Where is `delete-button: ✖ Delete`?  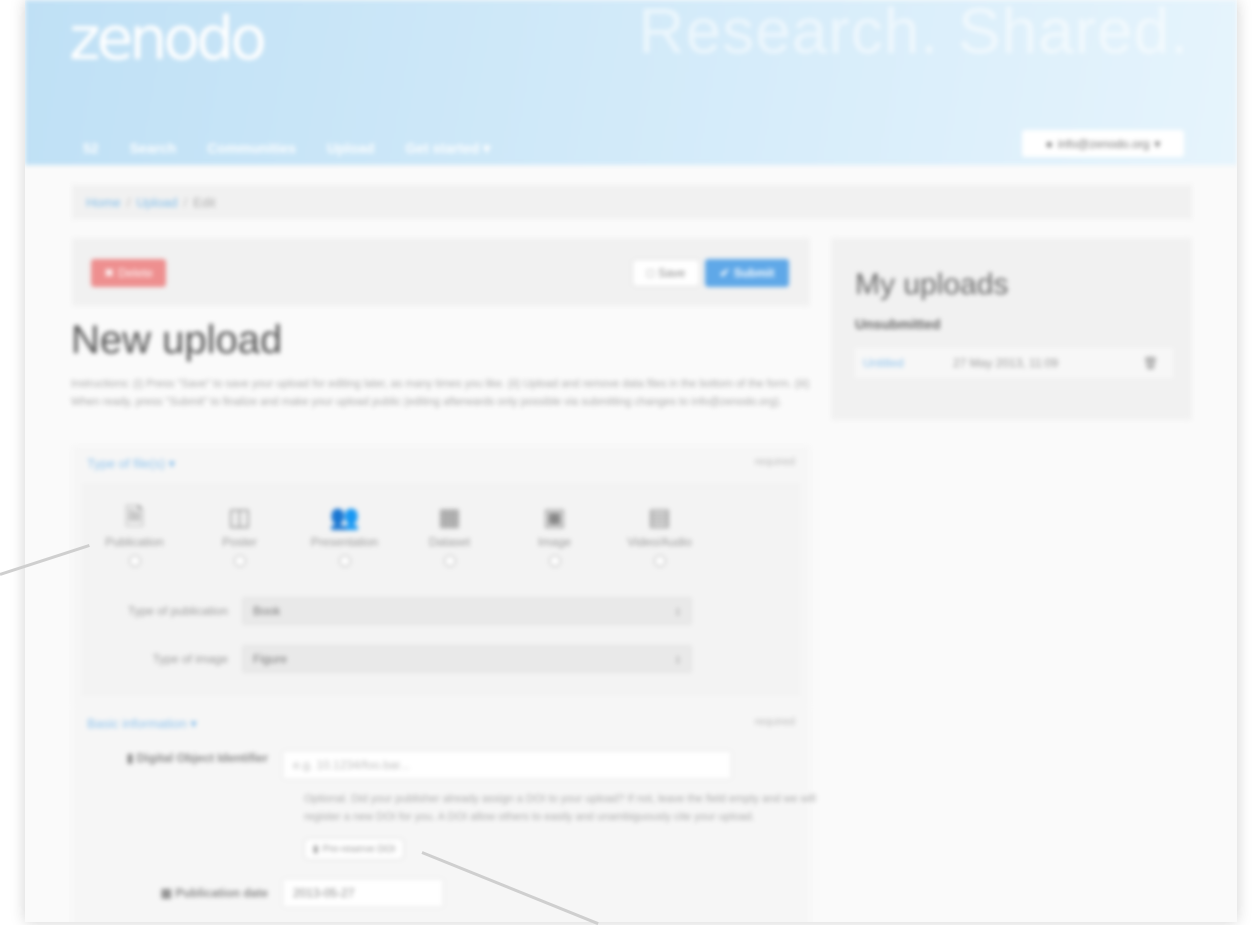
delete-button: ✖ Delete is located at coordinates (128, 273).